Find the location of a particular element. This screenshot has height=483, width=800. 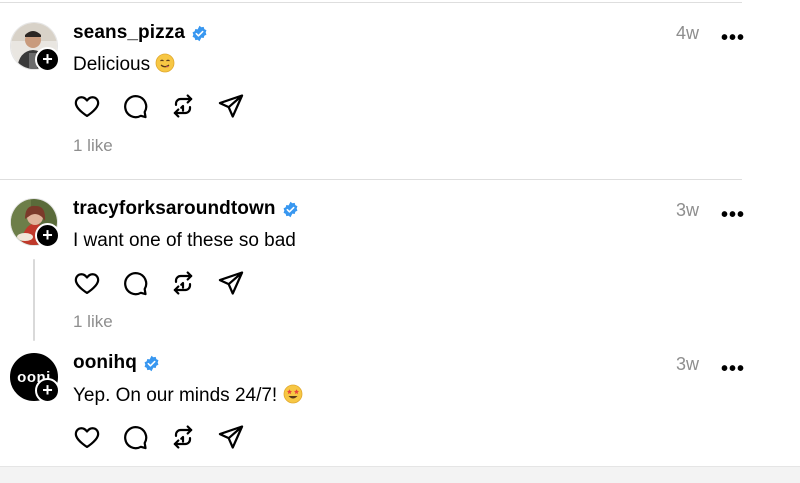

post-text-content: Delicious is located at coordinates (112, 64).